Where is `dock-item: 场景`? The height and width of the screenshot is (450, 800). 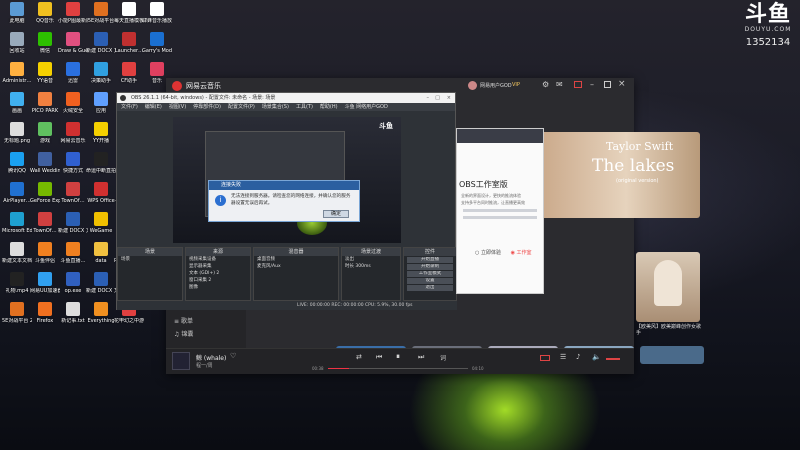
dock-item: 场景 is located at coordinates (150, 259).